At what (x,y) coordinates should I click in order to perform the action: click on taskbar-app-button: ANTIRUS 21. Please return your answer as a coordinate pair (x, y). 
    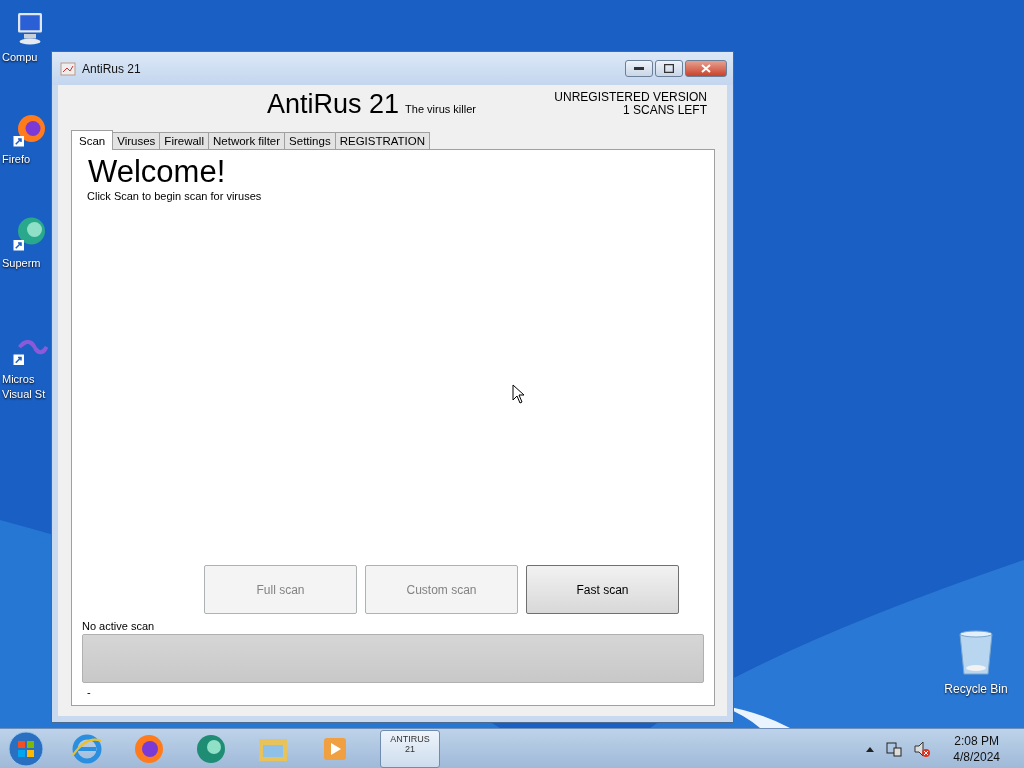
    Looking at the image, I should click on (410, 748).